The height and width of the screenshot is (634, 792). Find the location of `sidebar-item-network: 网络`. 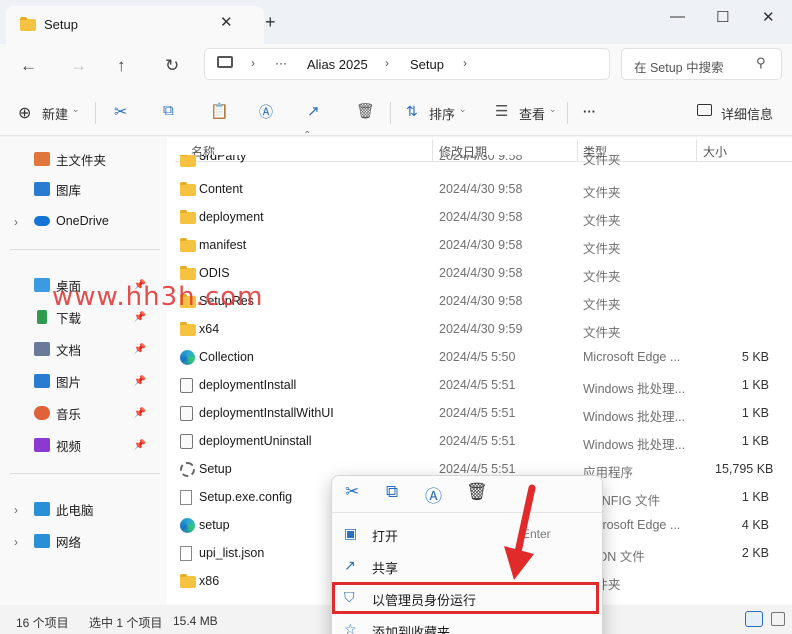

sidebar-item-network: 网络 is located at coordinates (57, 541).